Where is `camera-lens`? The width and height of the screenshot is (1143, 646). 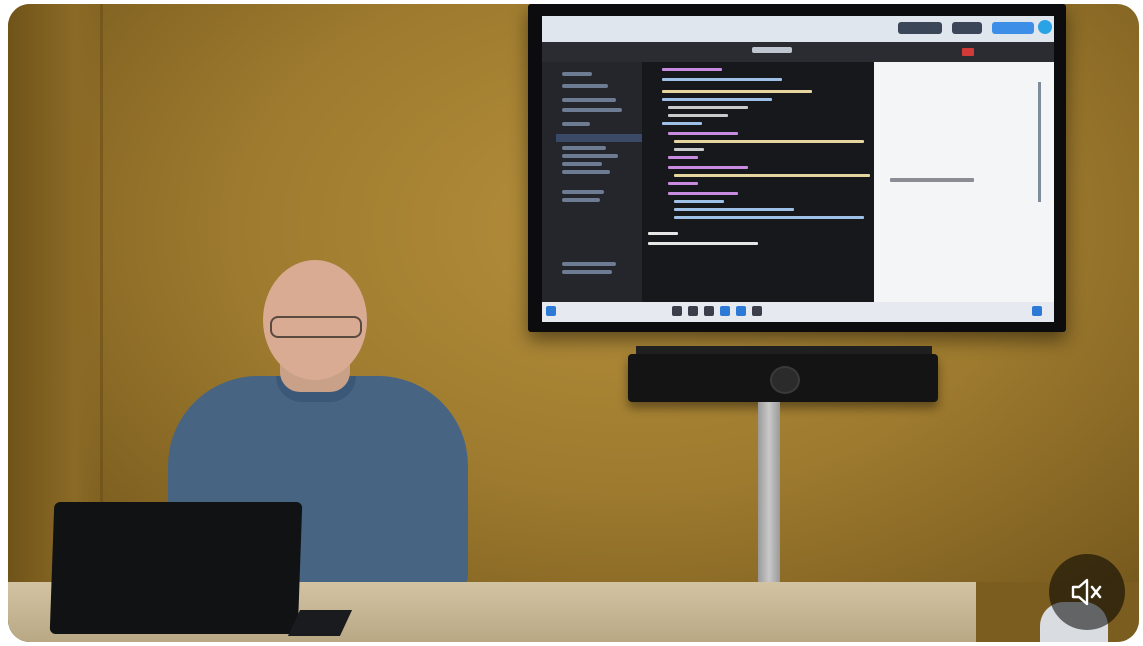
camera-lens is located at coordinates (785, 380).